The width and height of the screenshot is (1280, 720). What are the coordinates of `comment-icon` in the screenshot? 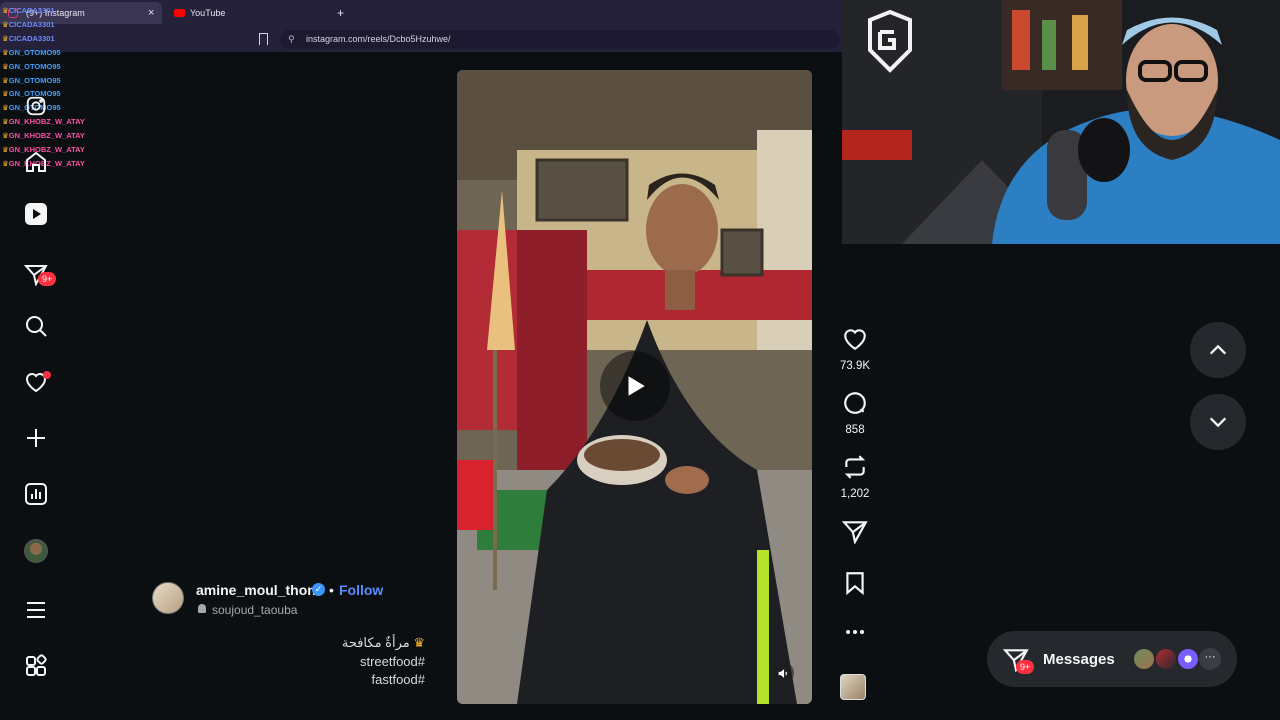 It's located at (855, 403).